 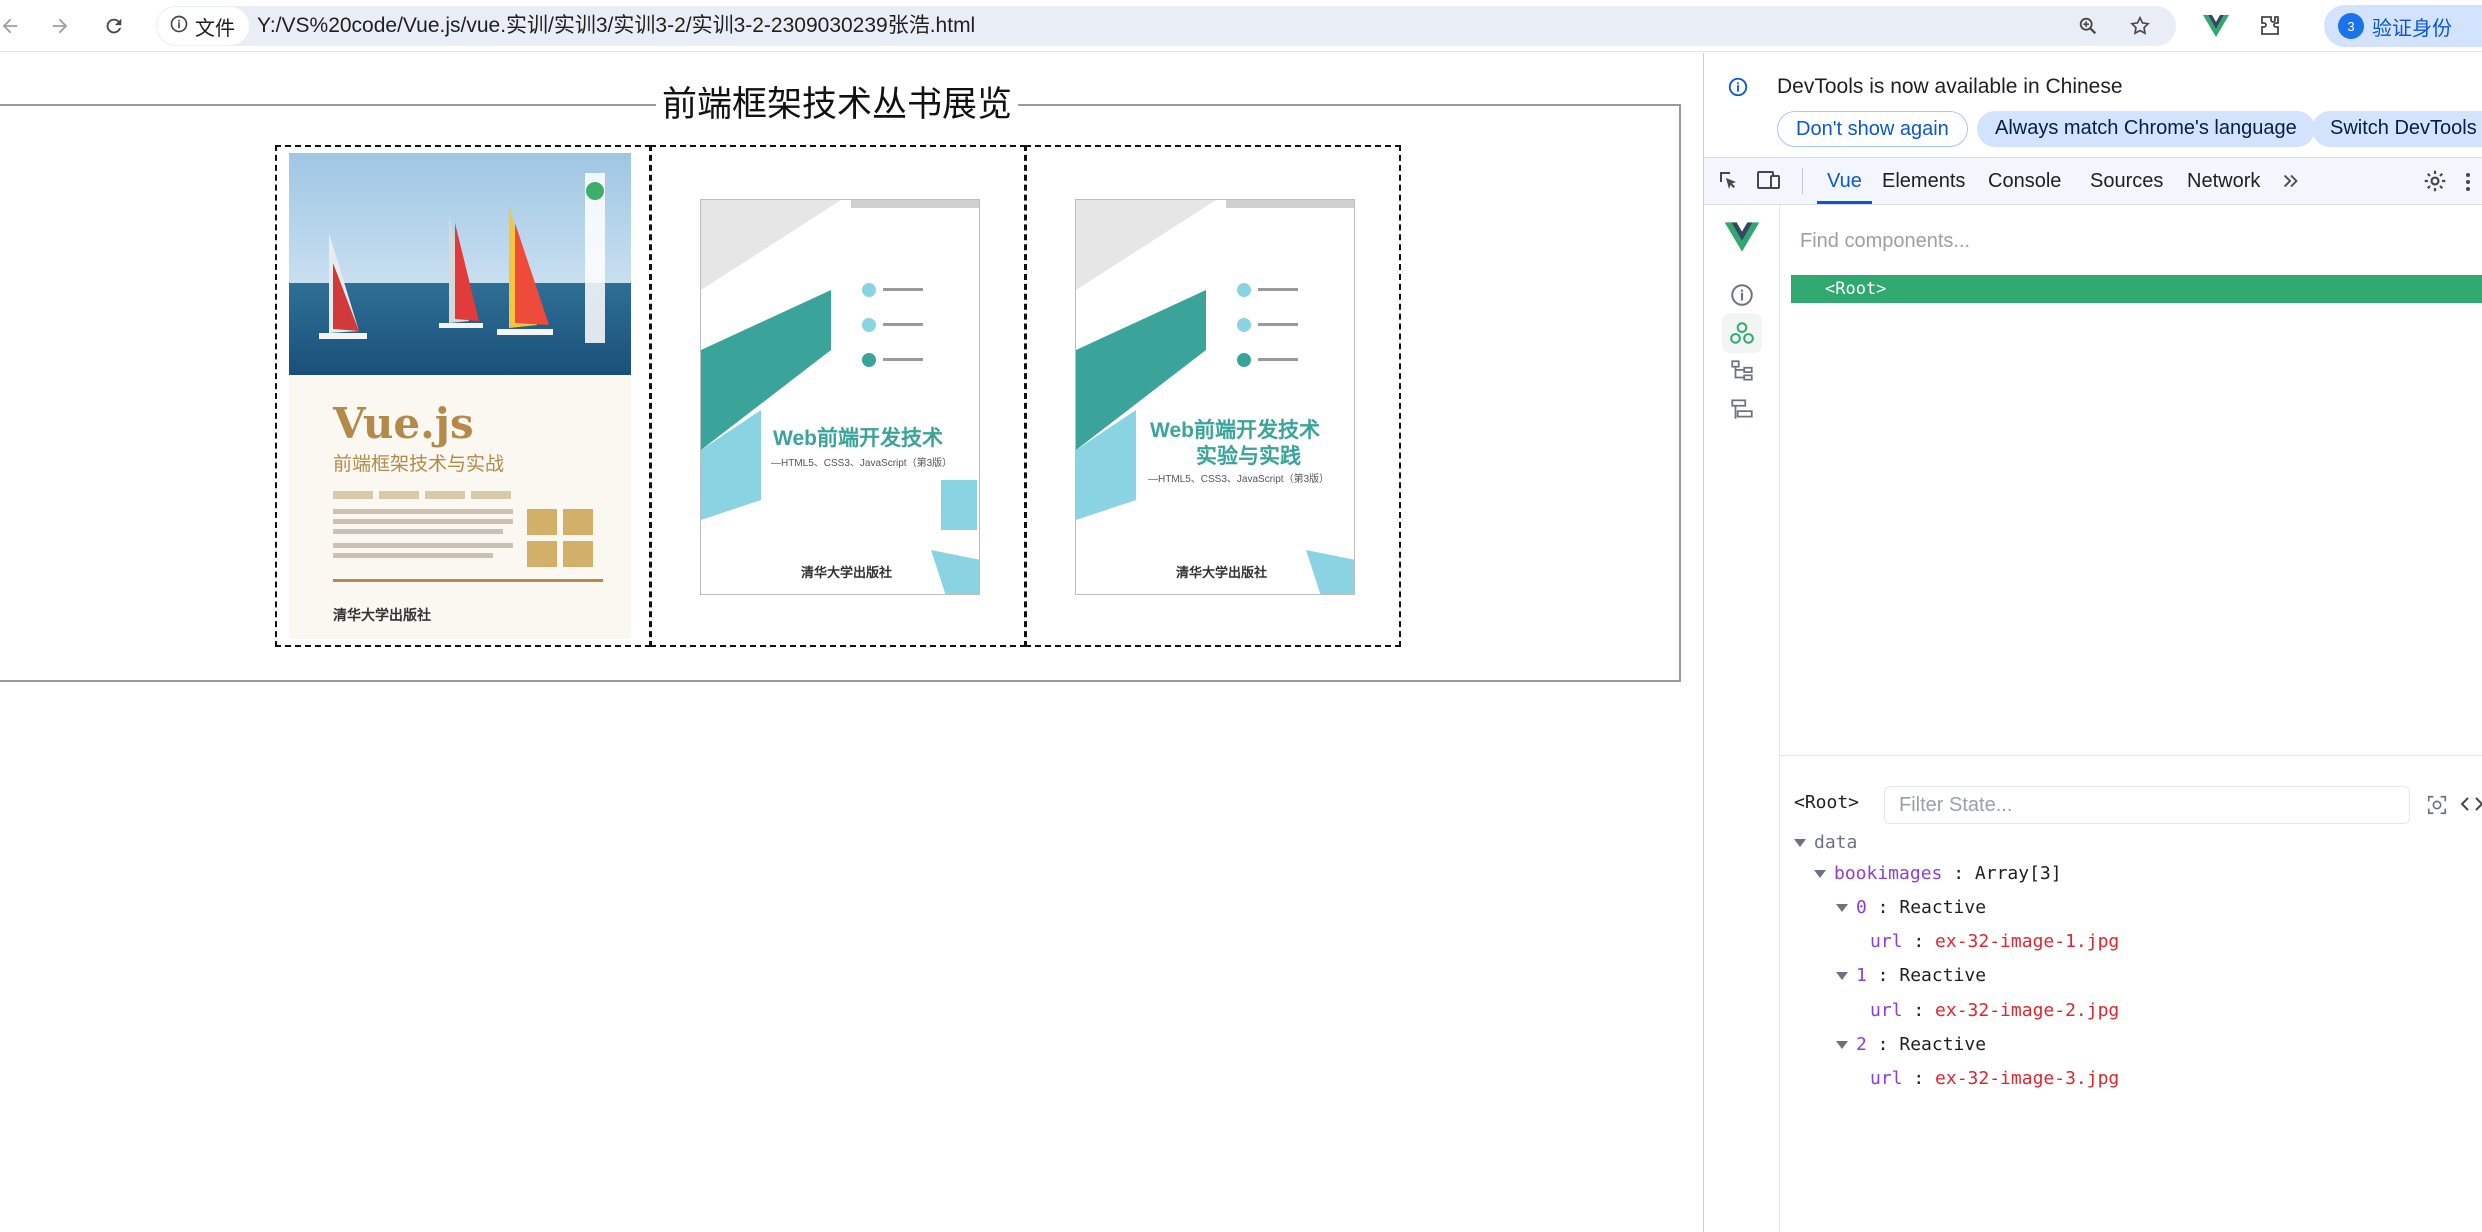 What do you see at coordinates (2291, 183) in the screenshot?
I see `more-tabs-chevron-icon` at bounding box center [2291, 183].